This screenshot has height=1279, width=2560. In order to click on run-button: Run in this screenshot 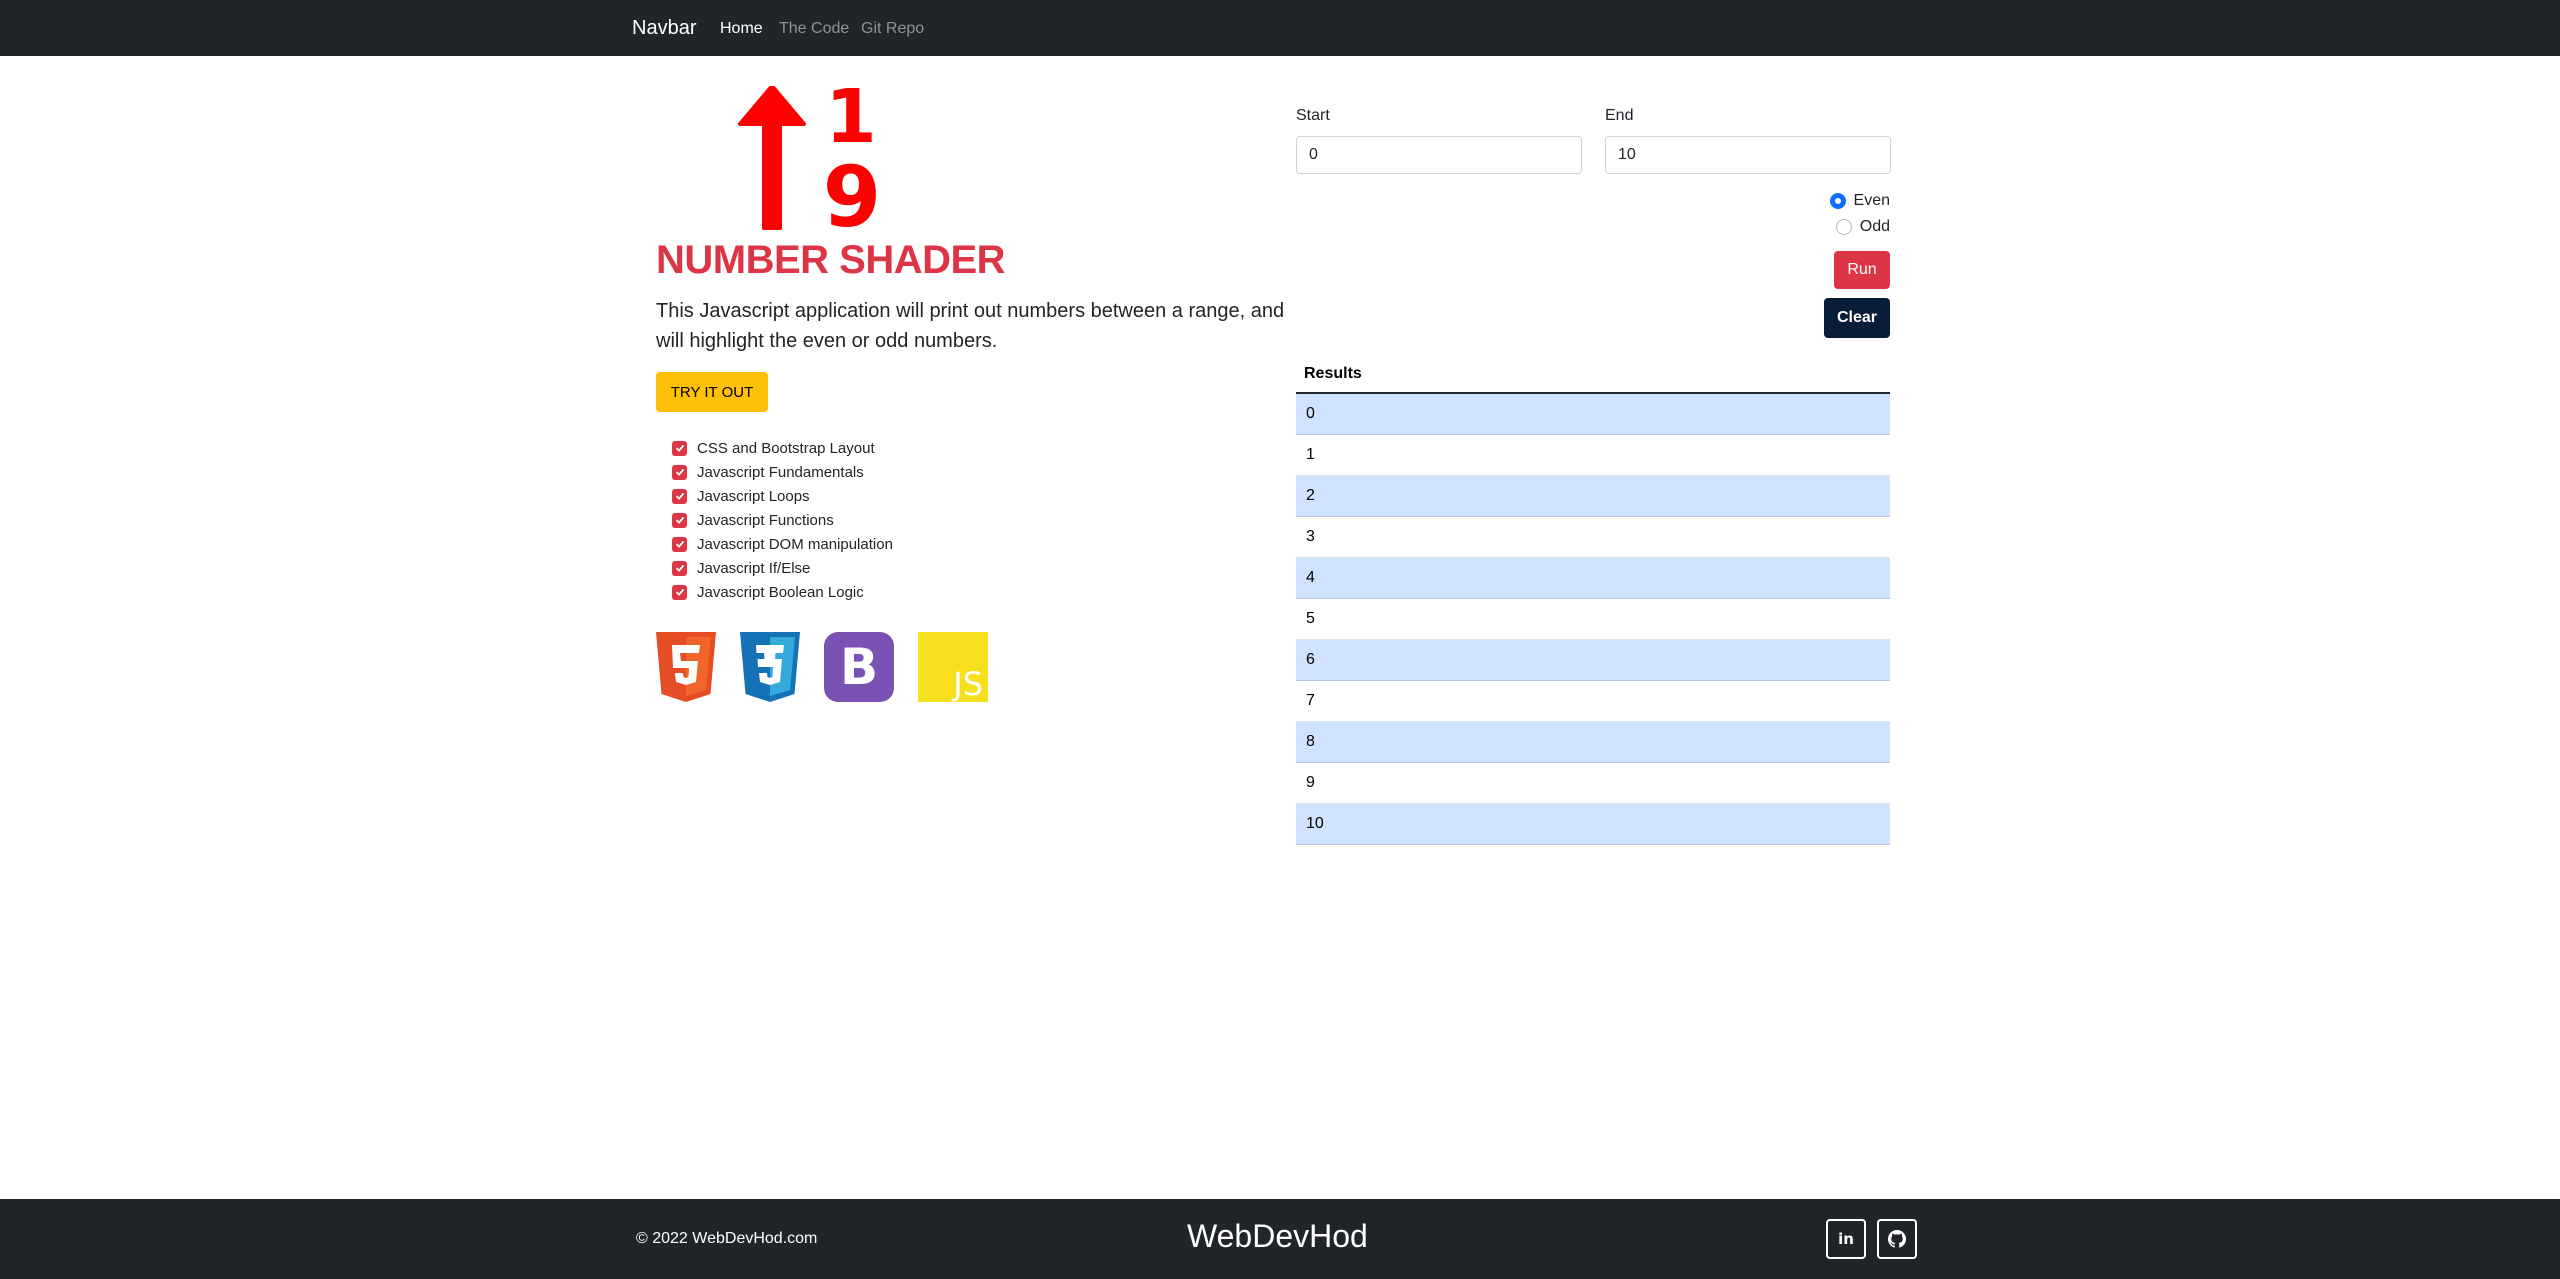, I will do `click(1862, 270)`.